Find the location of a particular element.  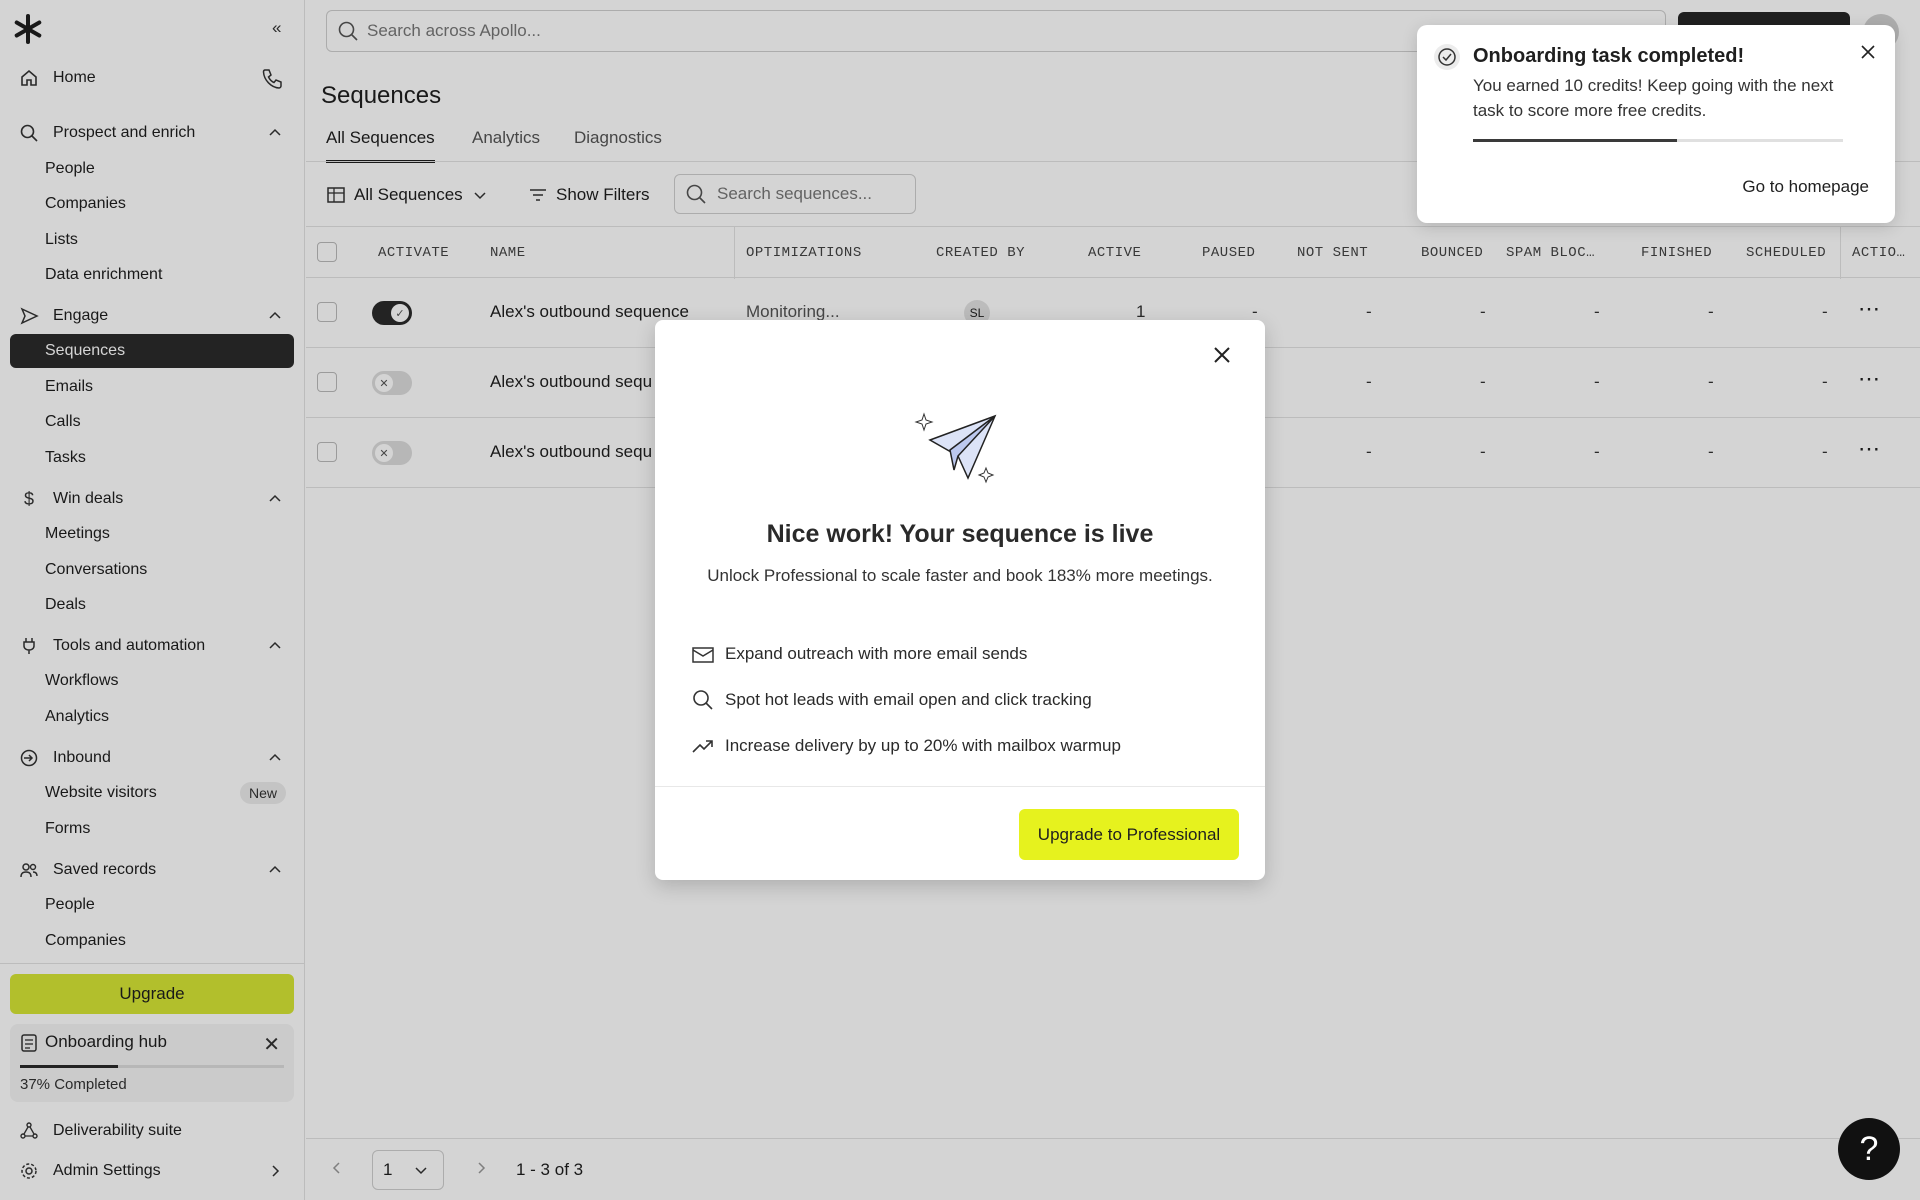

modal-title: Nice work! Your sequence is live is located at coordinates (960, 534).